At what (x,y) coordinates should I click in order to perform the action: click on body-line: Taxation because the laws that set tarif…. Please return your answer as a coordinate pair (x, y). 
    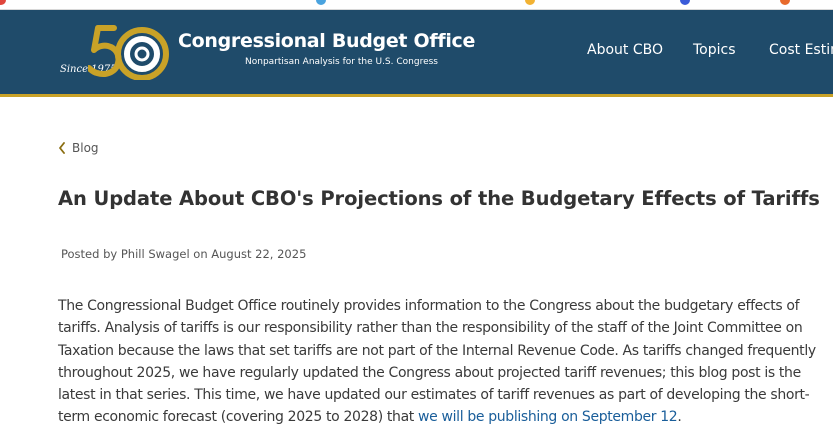
    Looking at the image, I should click on (437, 350).